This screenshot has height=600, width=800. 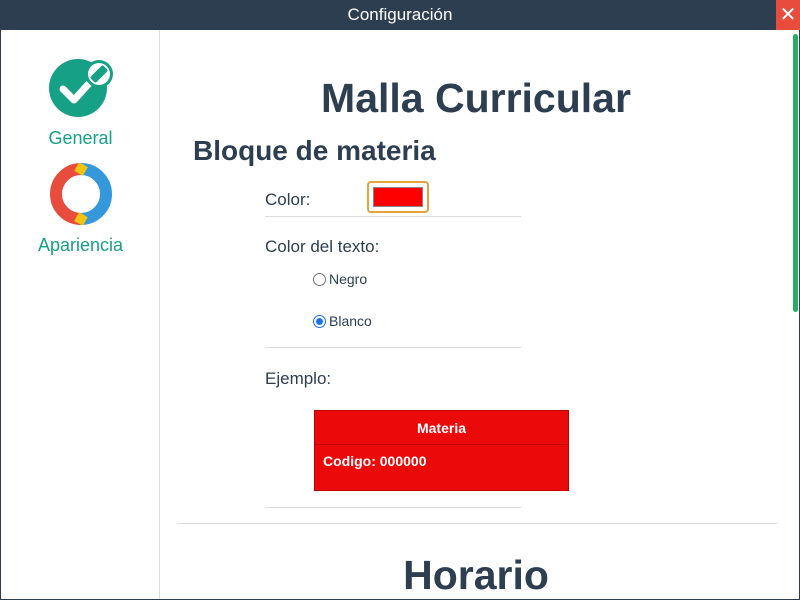 What do you see at coordinates (298, 378) in the screenshot?
I see `example-label: Ejemplo:` at bounding box center [298, 378].